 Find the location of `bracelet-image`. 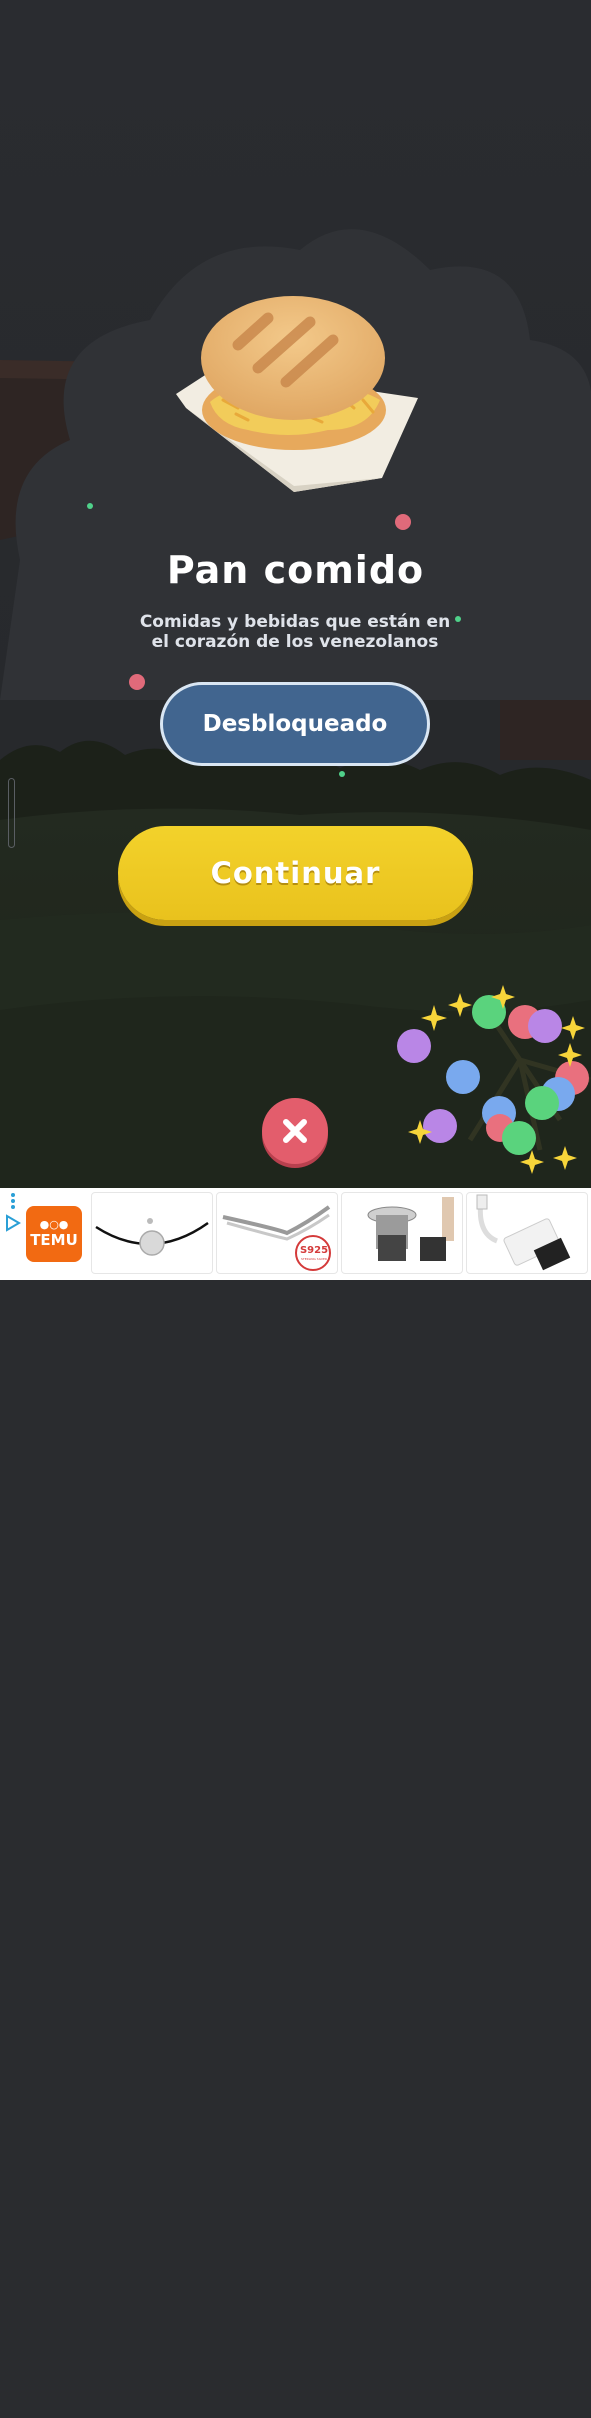

bracelet-image is located at coordinates (152, 1237).